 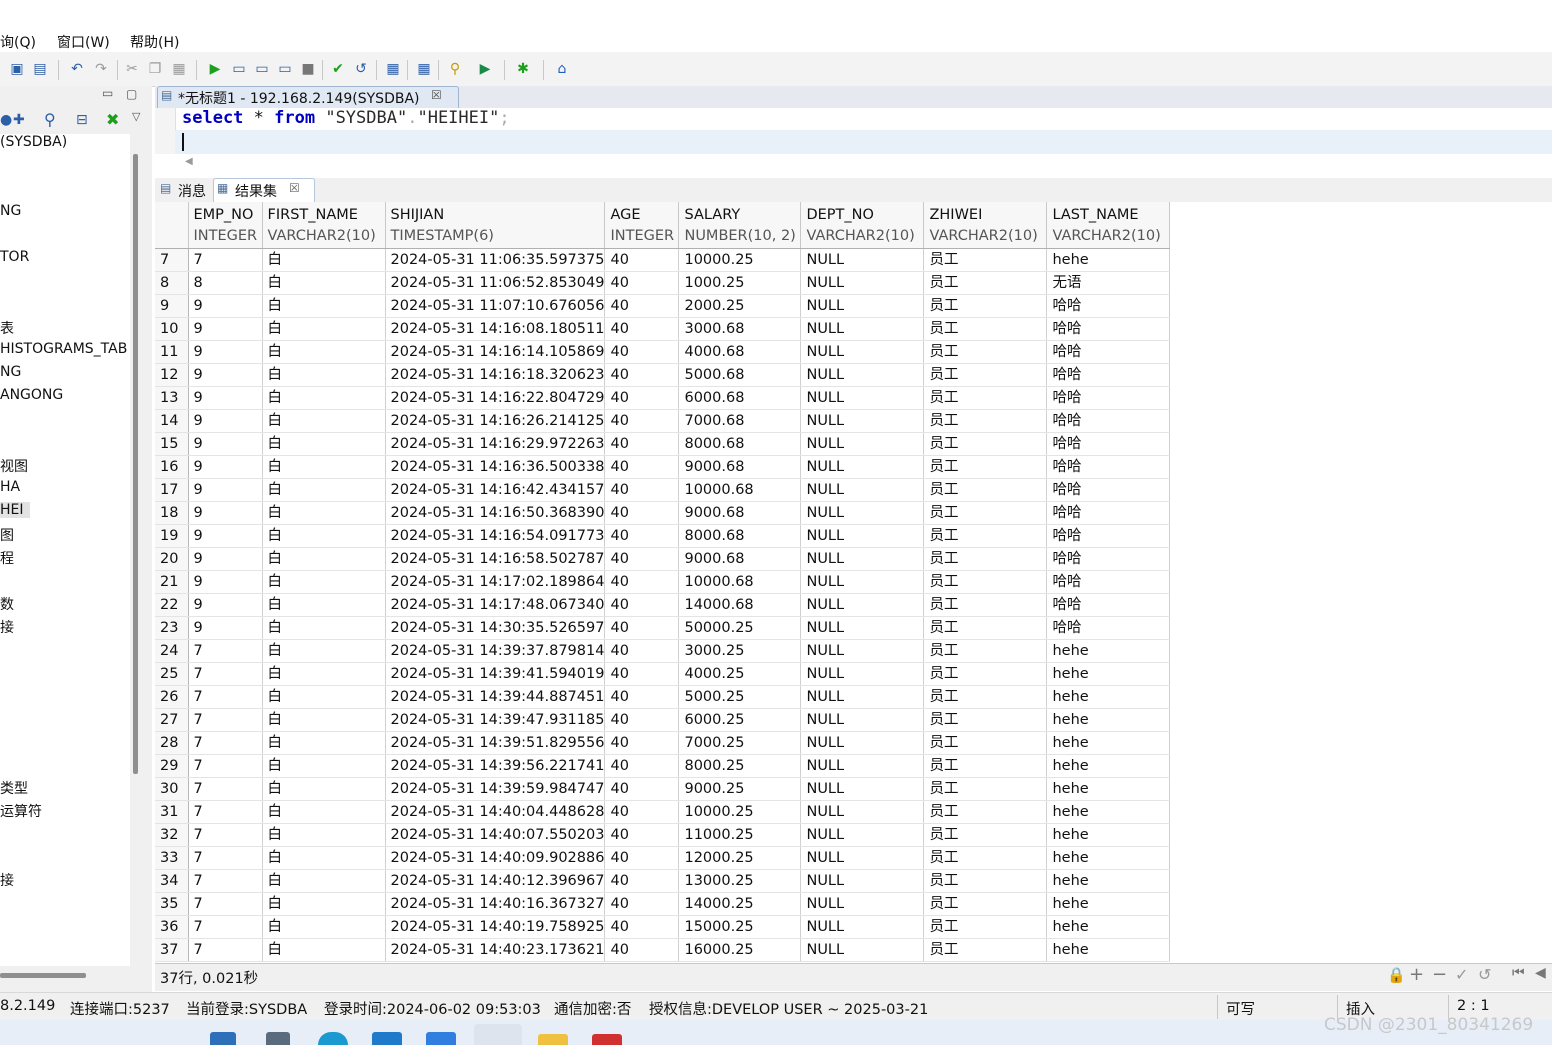 I want to click on table-cell: 2024-05-31 14:16:50.368390, so click(x=495, y=513).